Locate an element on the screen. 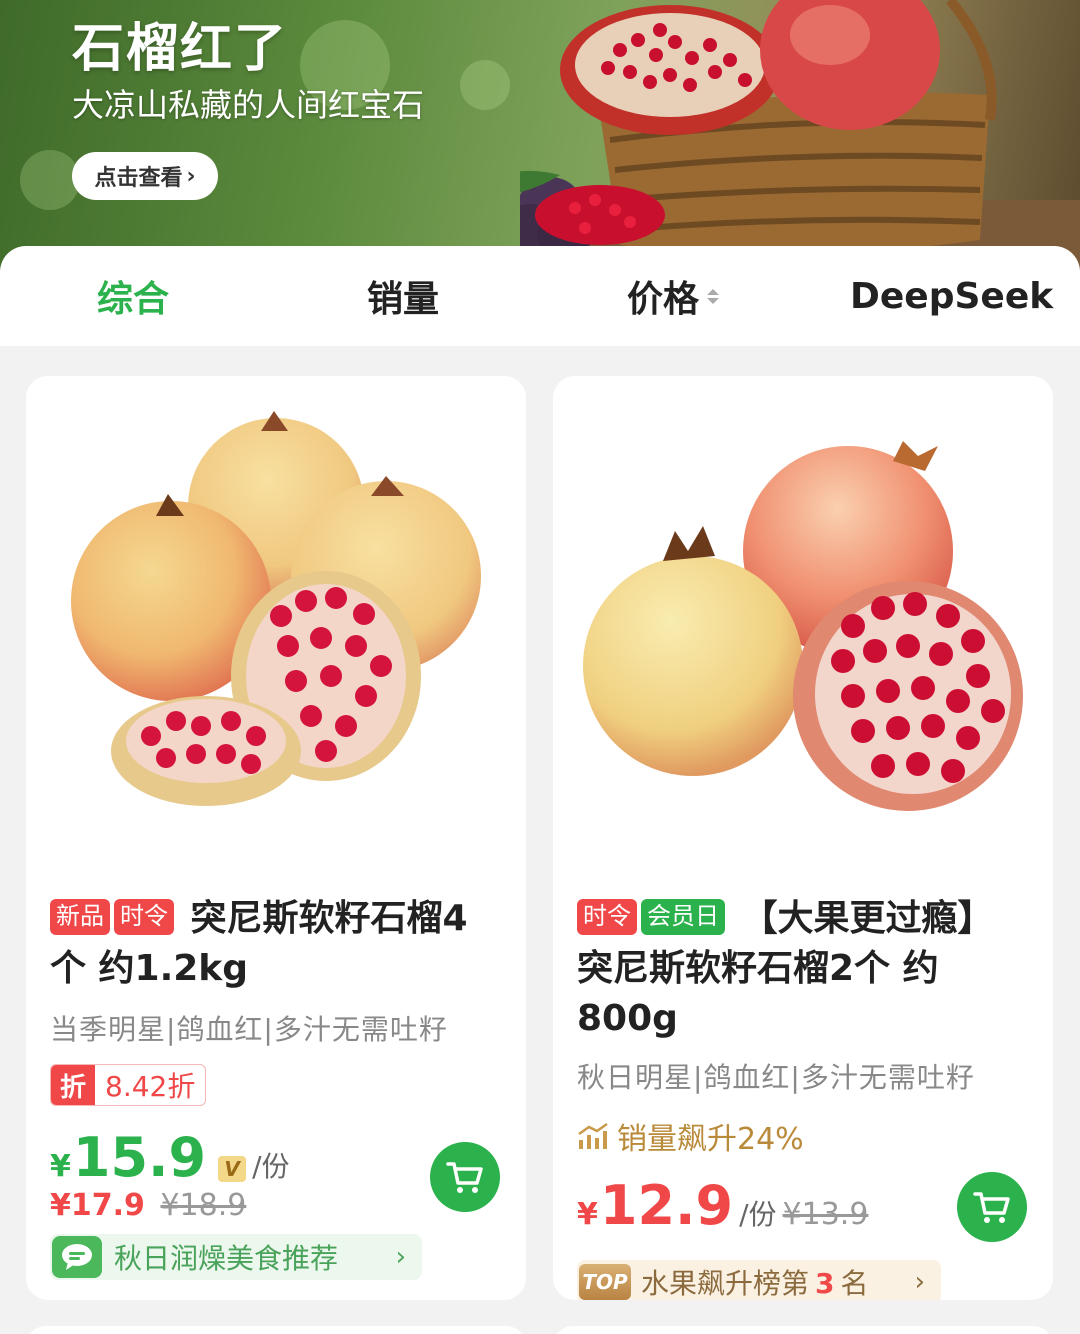  banner-subtitle: 大凉山私藏的人间红宝石 is located at coordinates (248, 105).